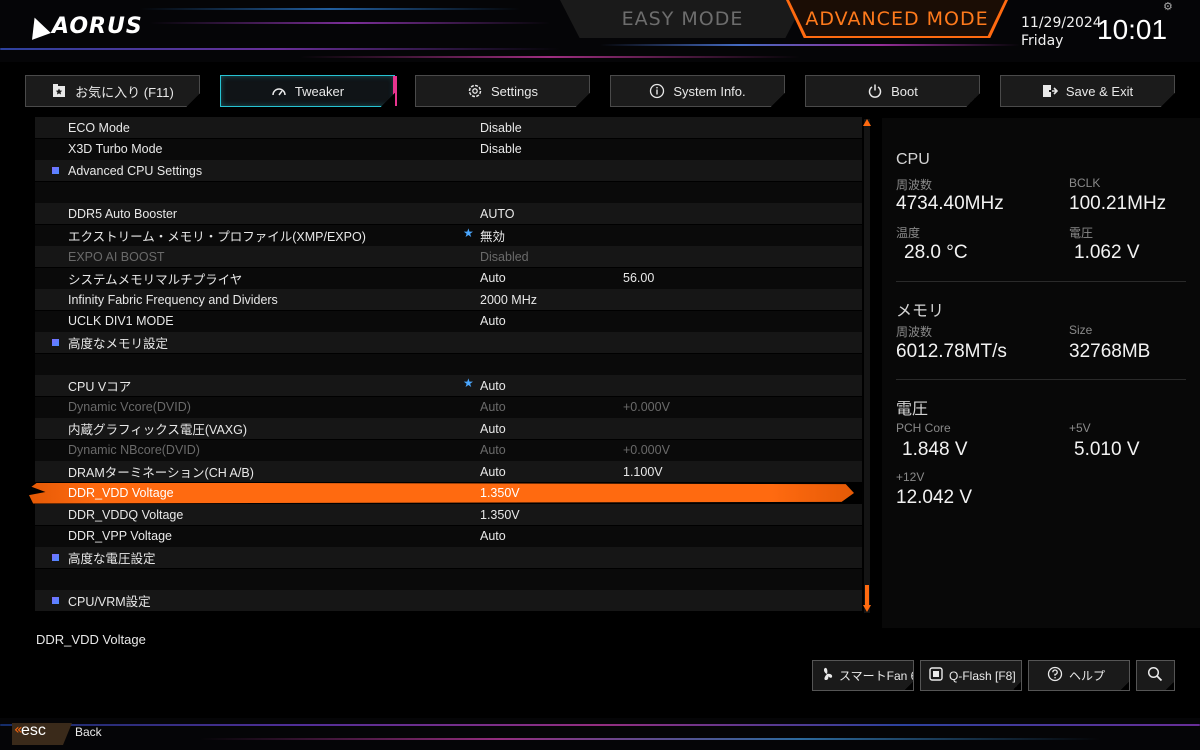 The height and width of the screenshot is (750, 1200). What do you see at coordinates (129, 407) in the screenshot?
I see `setting-label: Dynamic Vcore(DVID)` at bounding box center [129, 407].